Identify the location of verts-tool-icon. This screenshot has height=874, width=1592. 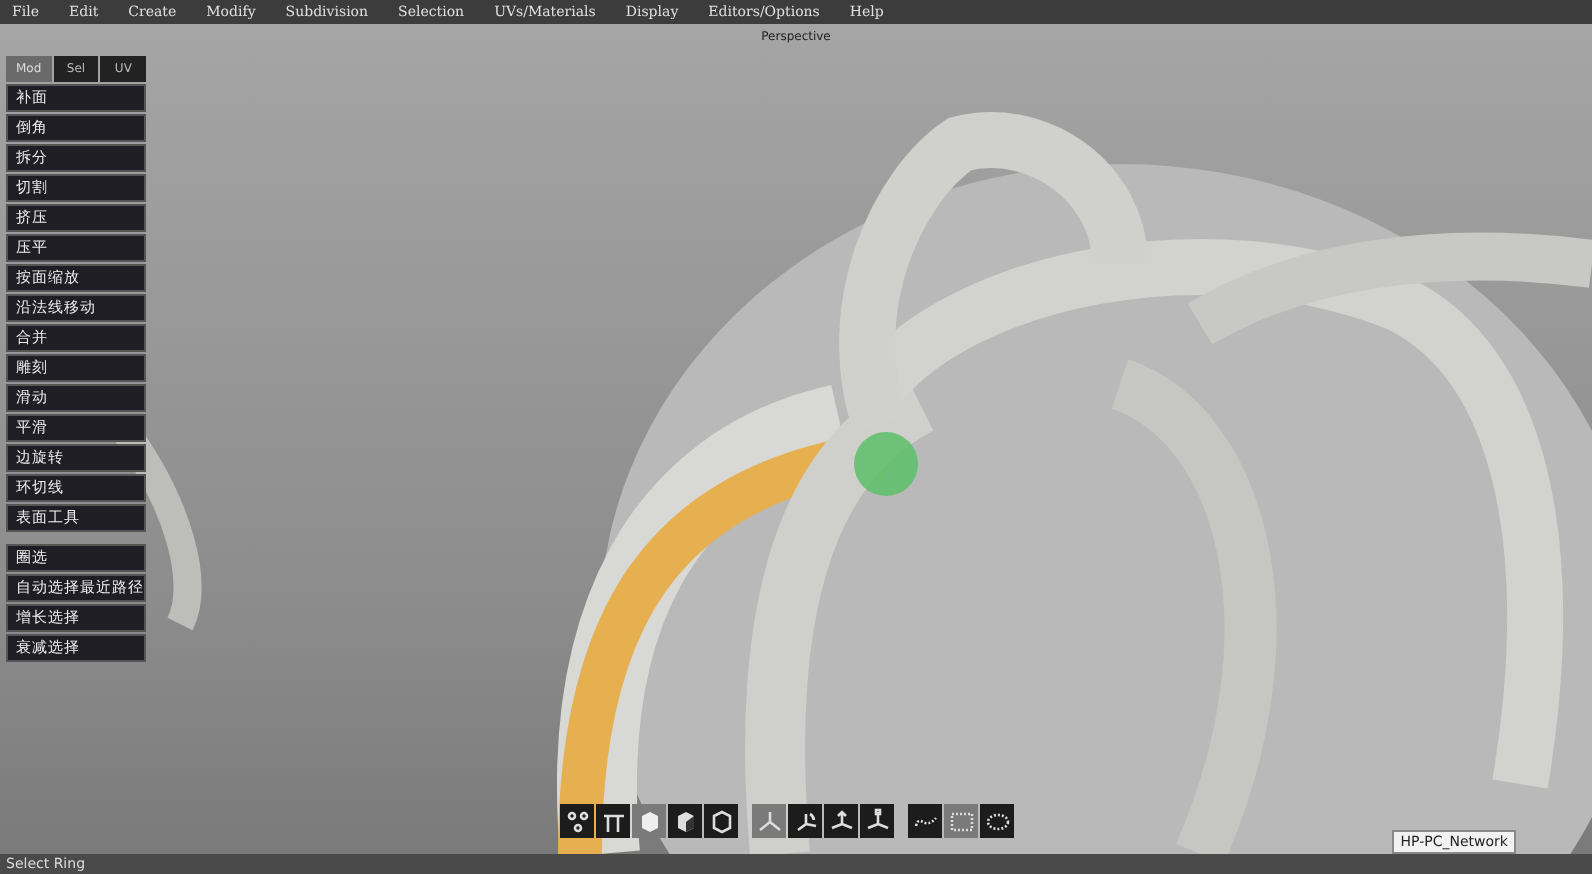
(577, 821).